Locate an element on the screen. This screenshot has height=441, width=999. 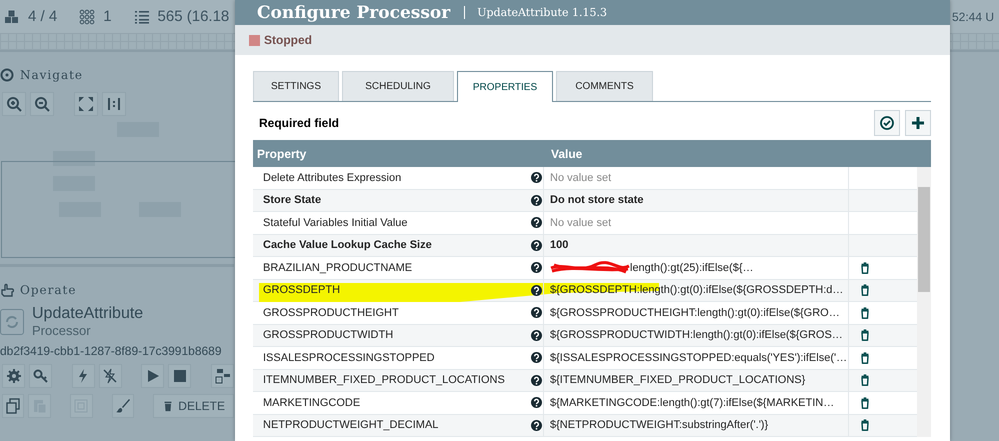
check-circle-icon is located at coordinates (887, 123).